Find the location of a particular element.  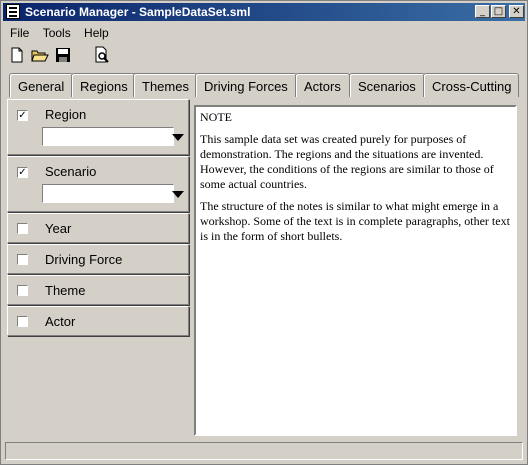

region-dropdown is located at coordinates (108, 136).